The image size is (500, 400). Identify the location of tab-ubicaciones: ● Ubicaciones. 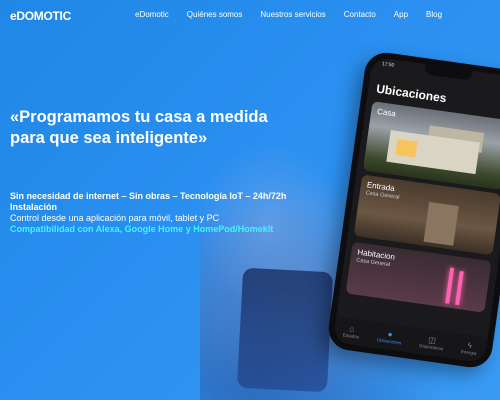
(389, 337).